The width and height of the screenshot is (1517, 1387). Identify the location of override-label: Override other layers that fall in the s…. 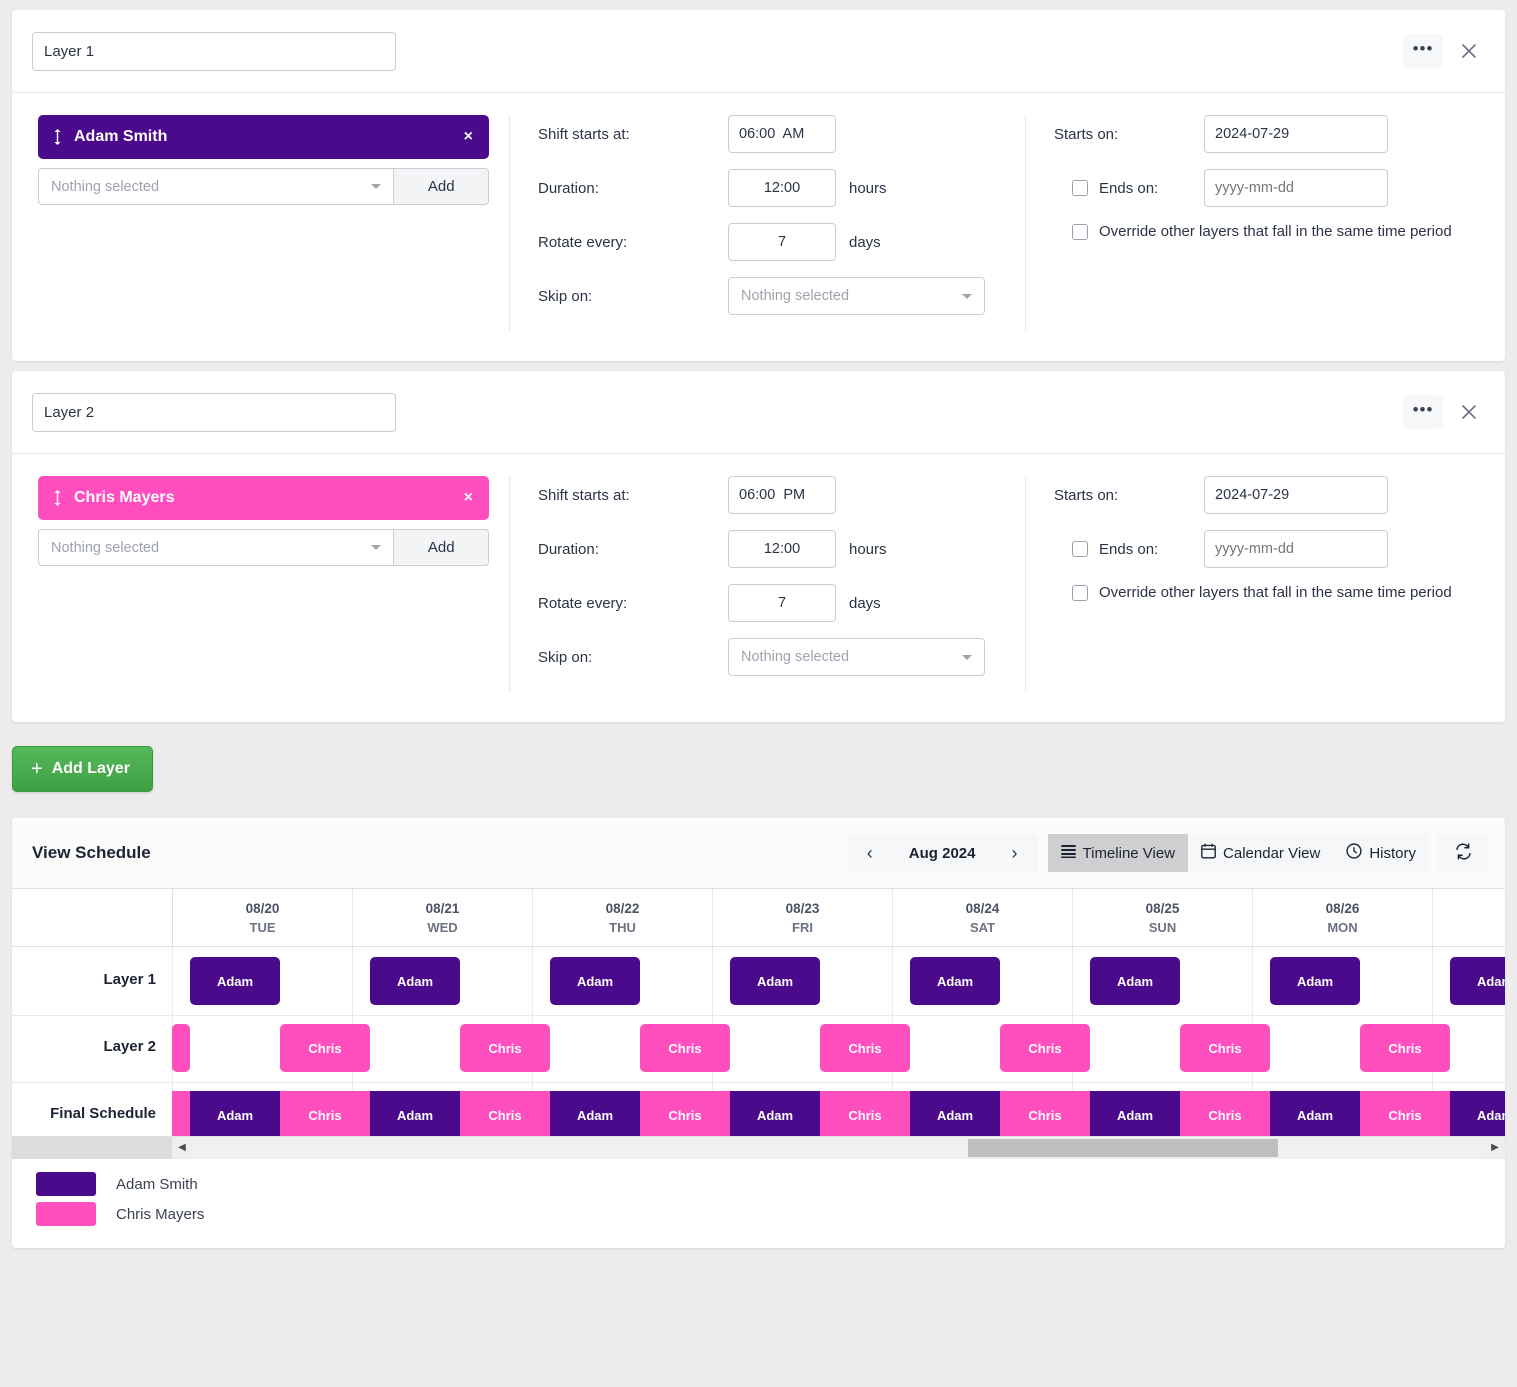
(1275, 231).